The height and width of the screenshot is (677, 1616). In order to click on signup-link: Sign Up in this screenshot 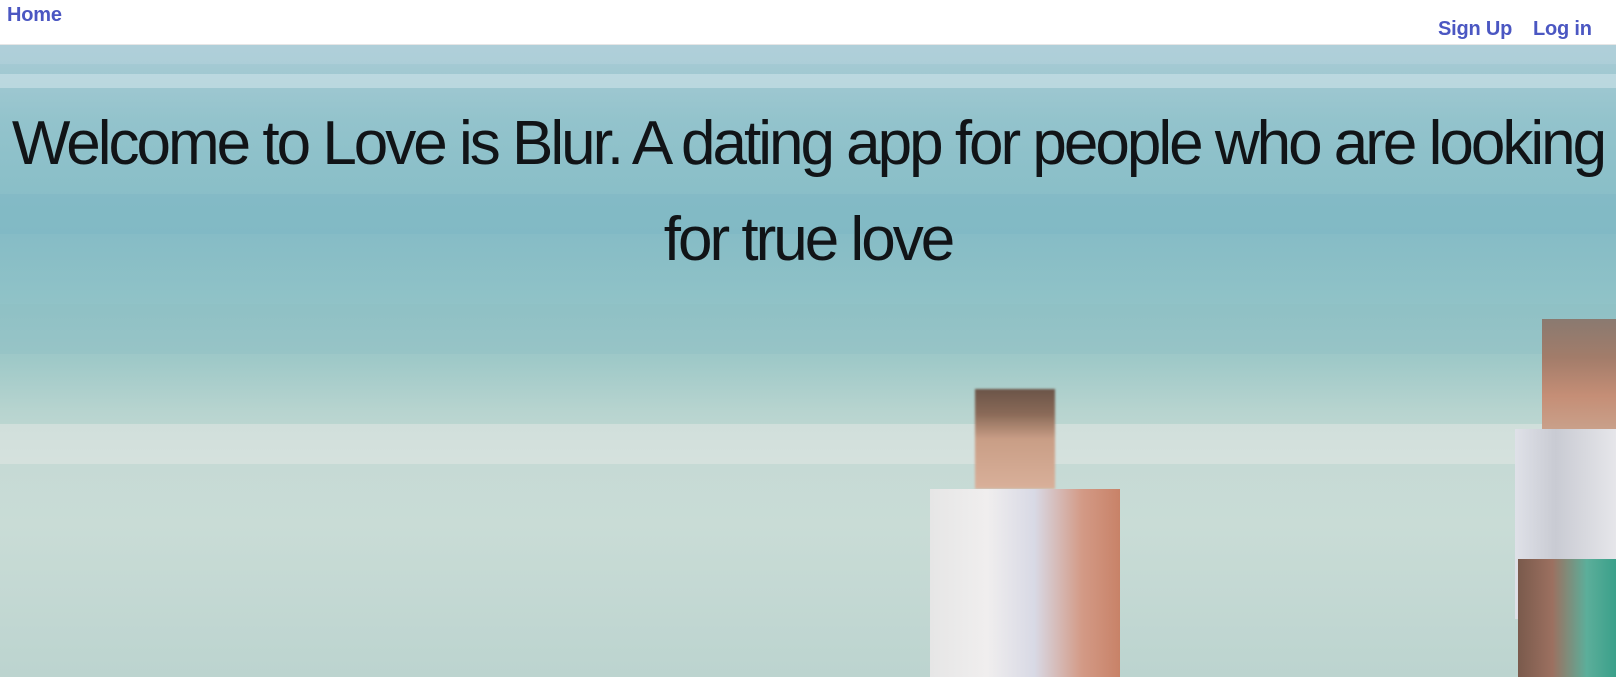, I will do `click(1475, 29)`.